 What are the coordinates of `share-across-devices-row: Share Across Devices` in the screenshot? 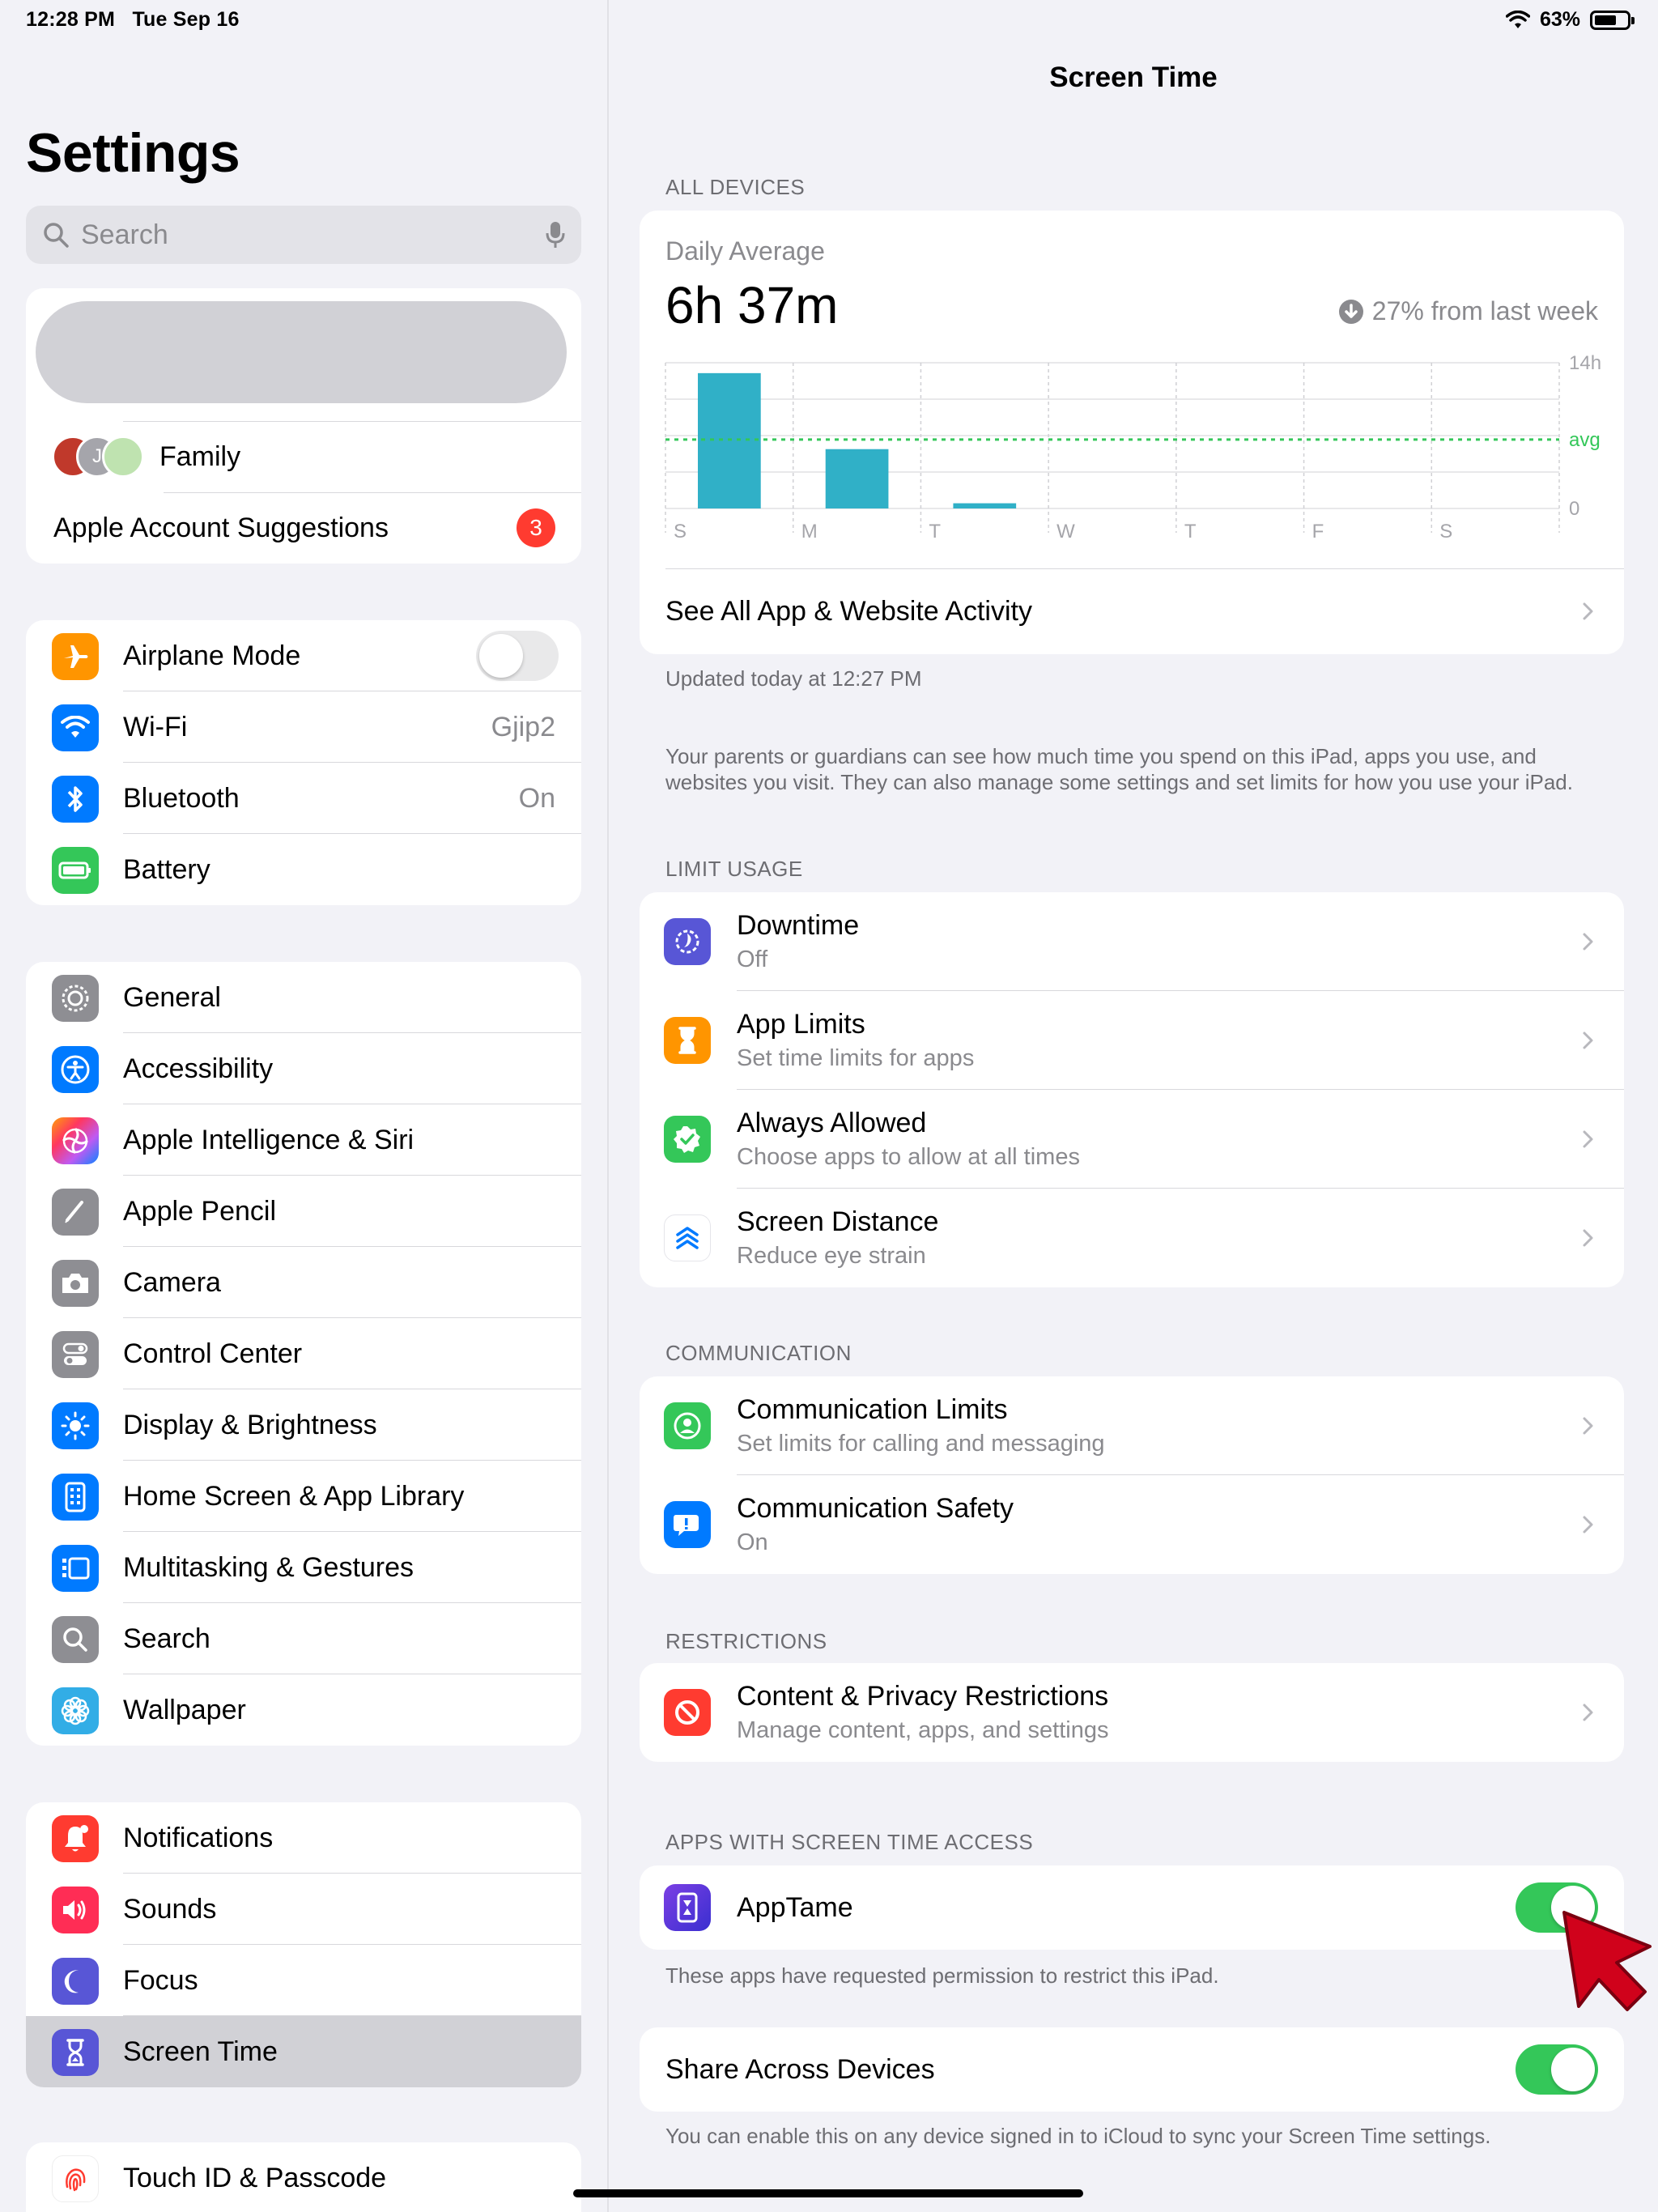 It's located at (1132, 2069).